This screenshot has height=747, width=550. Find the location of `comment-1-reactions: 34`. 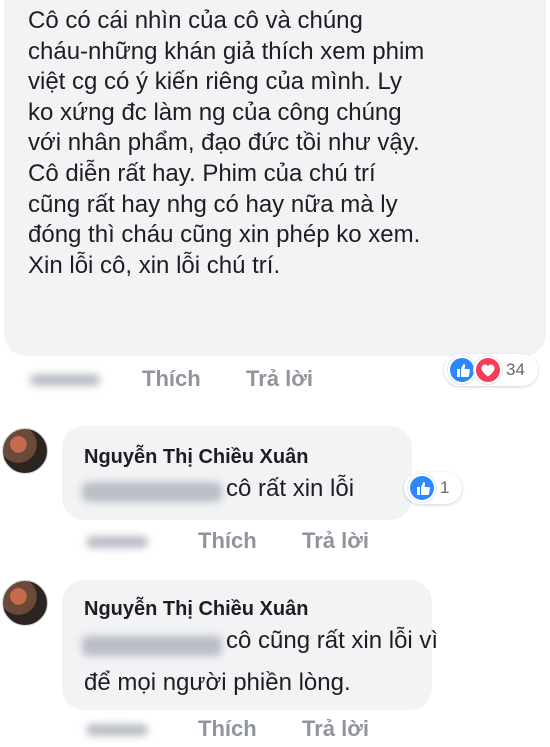

comment-1-reactions: 34 is located at coordinates (491, 370).